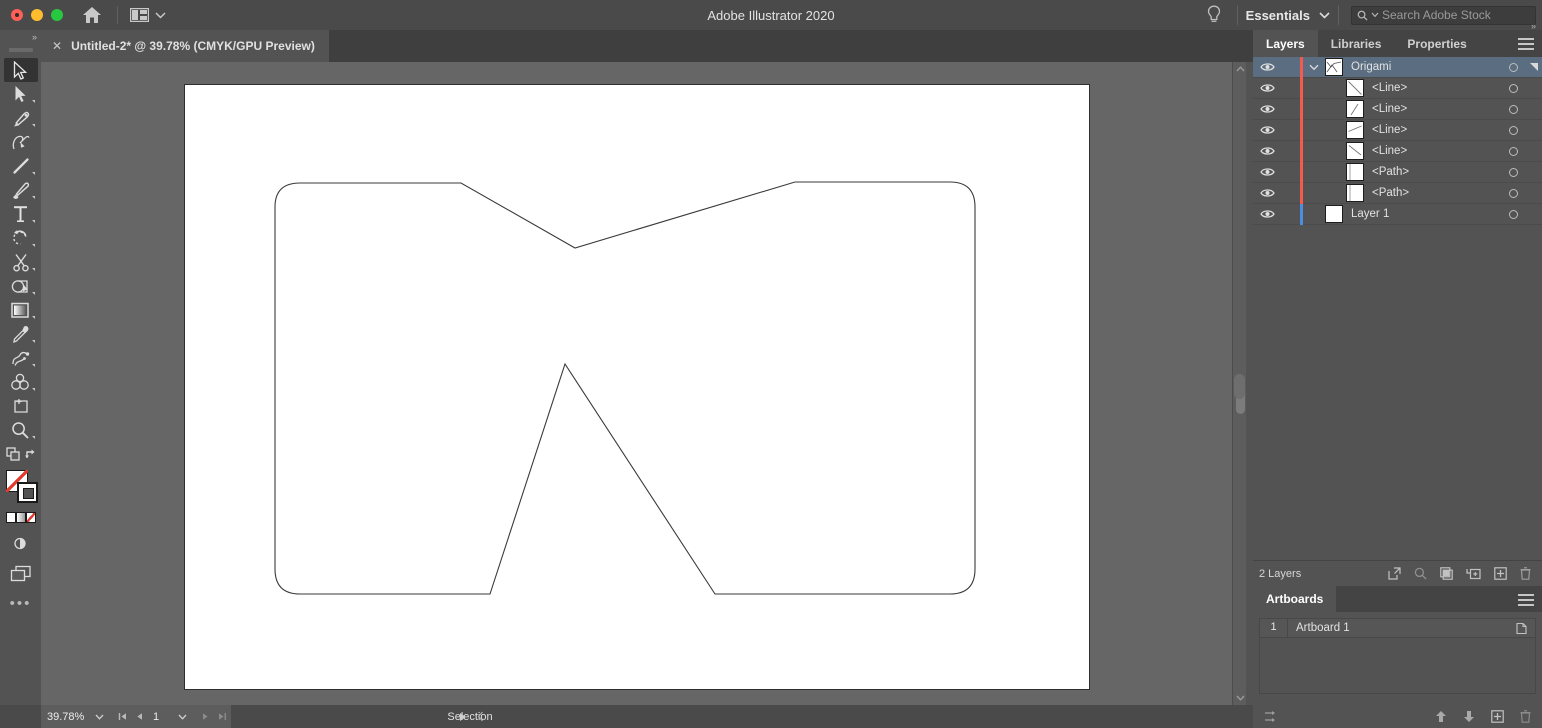 Image resolution: width=1542 pixels, height=728 pixels. What do you see at coordinates (70, 717) in the screenshot?
I see `zoom-level-field: 39.78%` at bounding box center [70, 717].